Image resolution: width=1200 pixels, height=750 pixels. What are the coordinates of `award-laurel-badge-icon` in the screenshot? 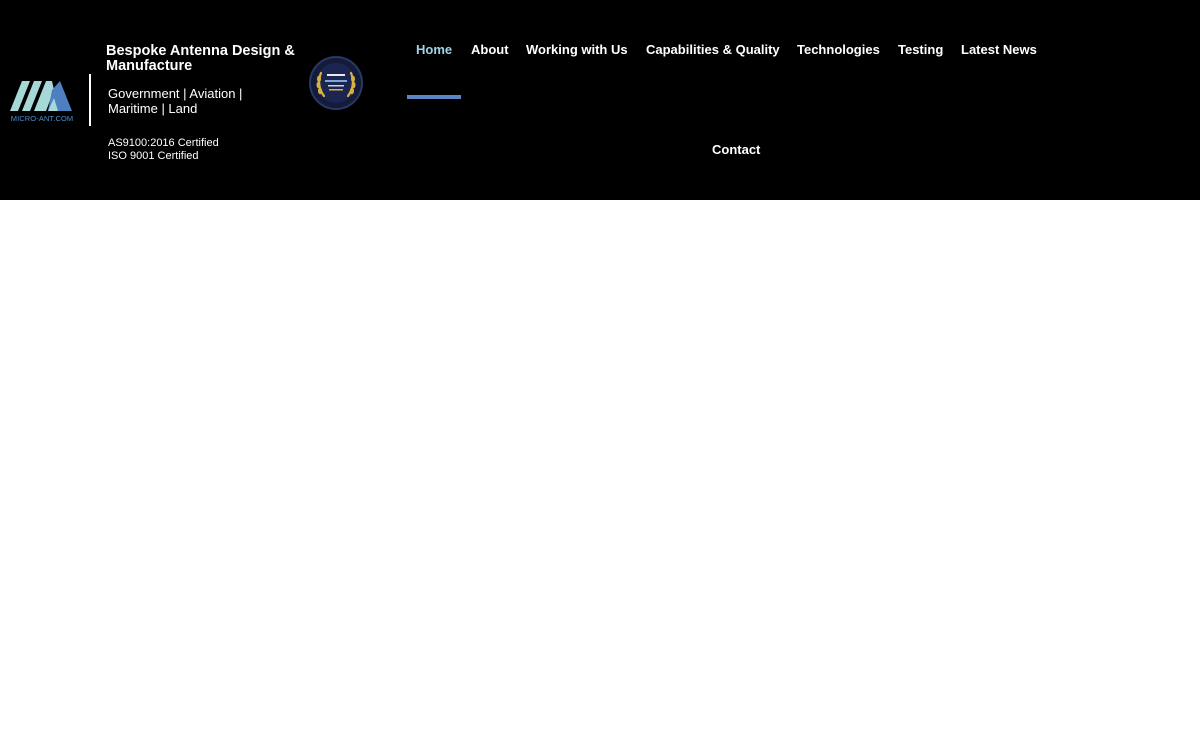 It's located at (336, 83).